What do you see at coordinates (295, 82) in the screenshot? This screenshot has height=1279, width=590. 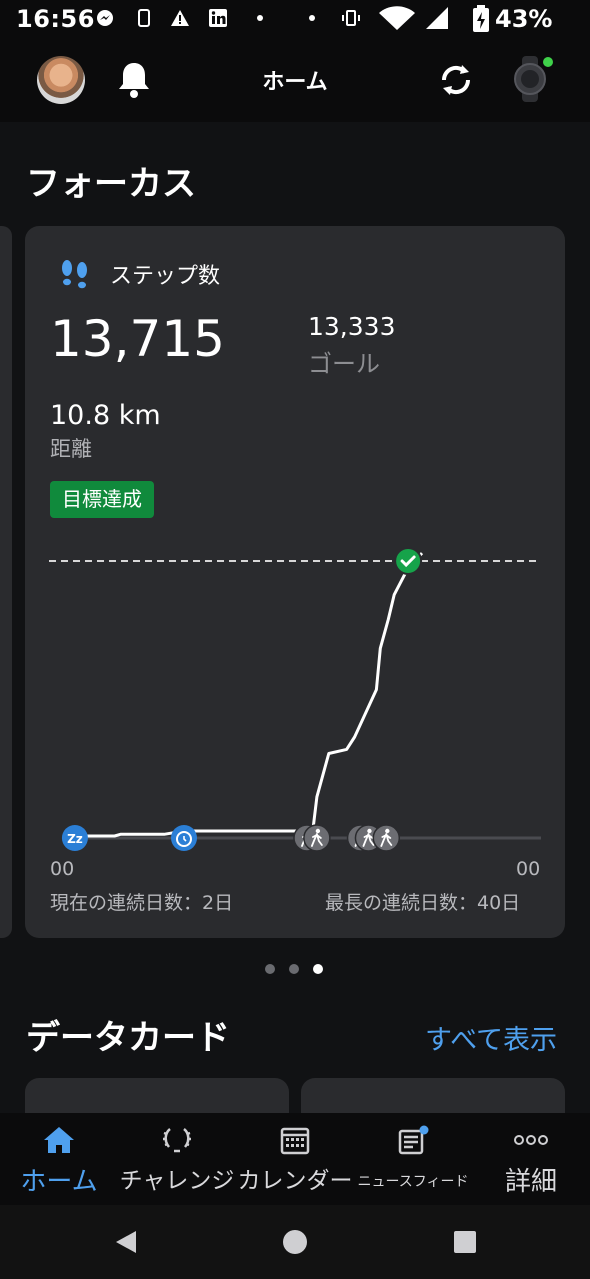 I see `page-title: ホーム` at bounding box center [295, 82].